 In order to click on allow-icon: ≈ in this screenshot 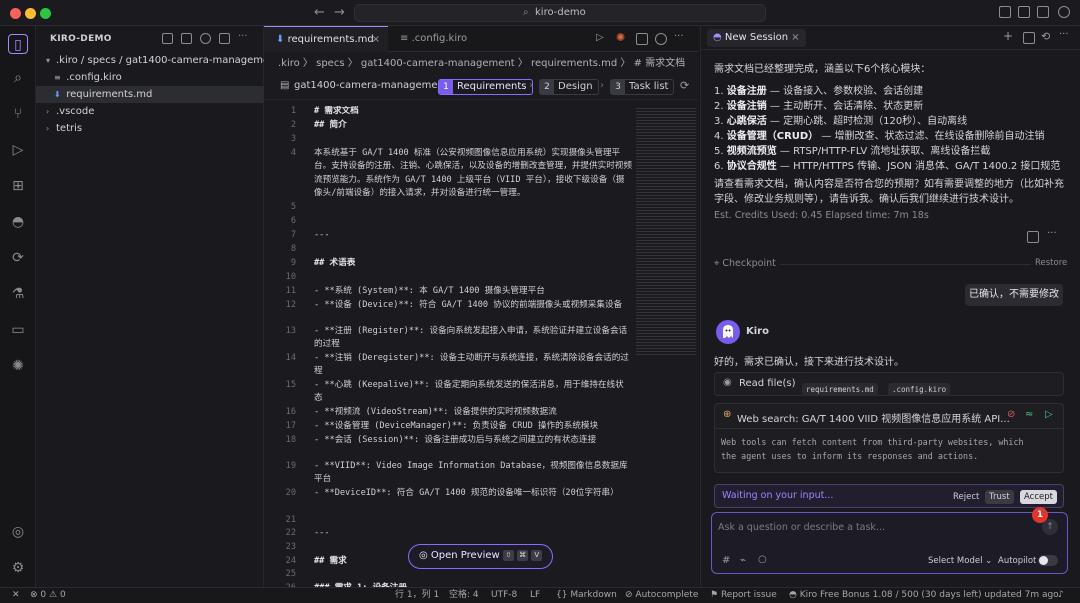, I will do `click(1029, 414)`.